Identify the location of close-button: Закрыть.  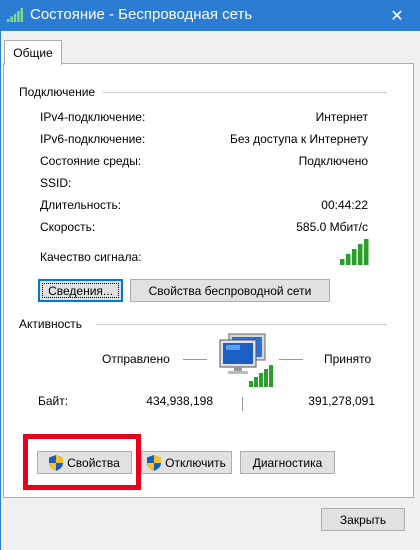
(363, 519).